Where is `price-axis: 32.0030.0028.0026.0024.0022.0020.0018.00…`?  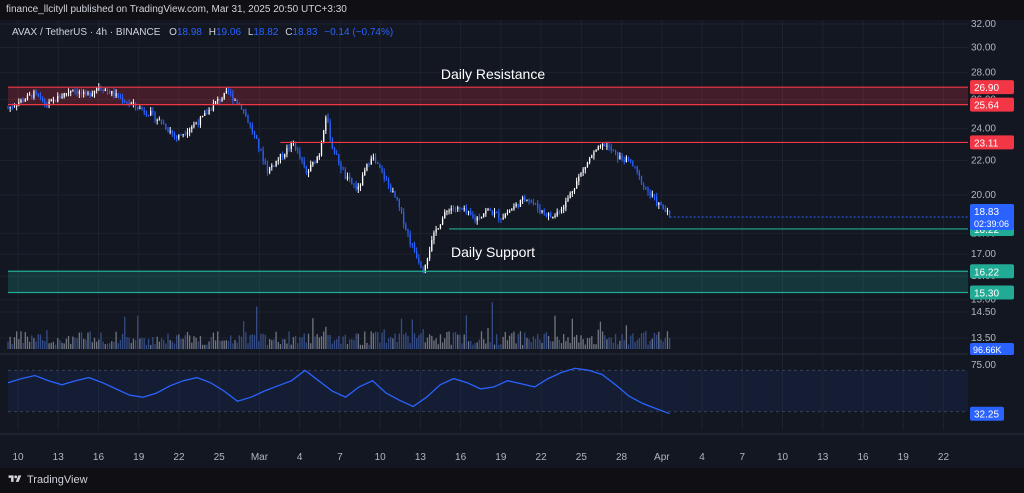
price-axis: 32.0030.0028.0026.0024.0022.0020.0018.00… is located at coordinates (992, 220).